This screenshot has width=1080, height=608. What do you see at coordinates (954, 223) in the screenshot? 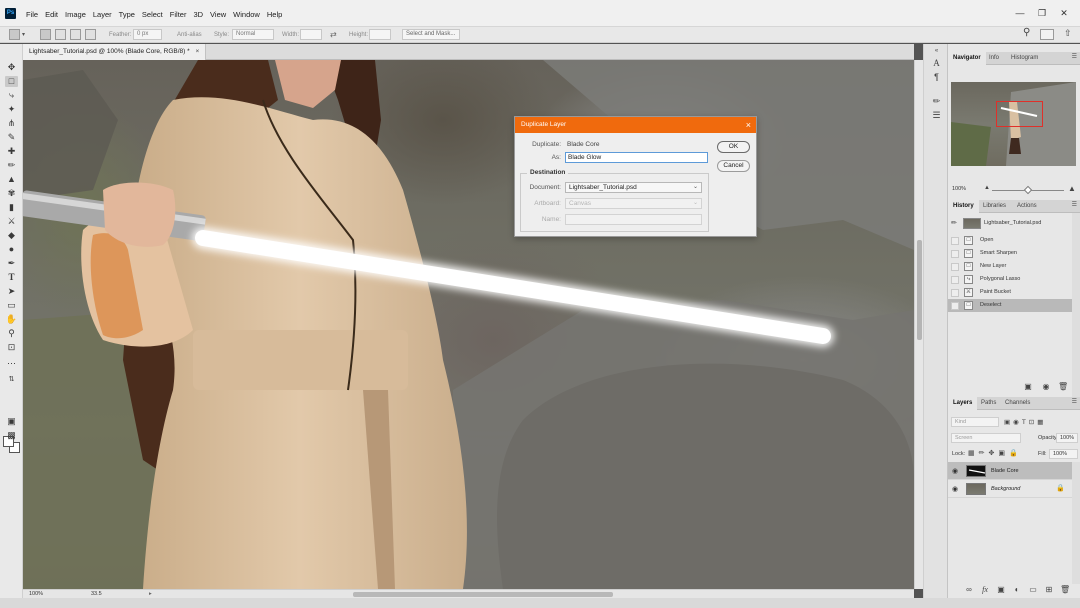
I see `history-brush-source-icon: ✏` at bounding box center [954, 223].